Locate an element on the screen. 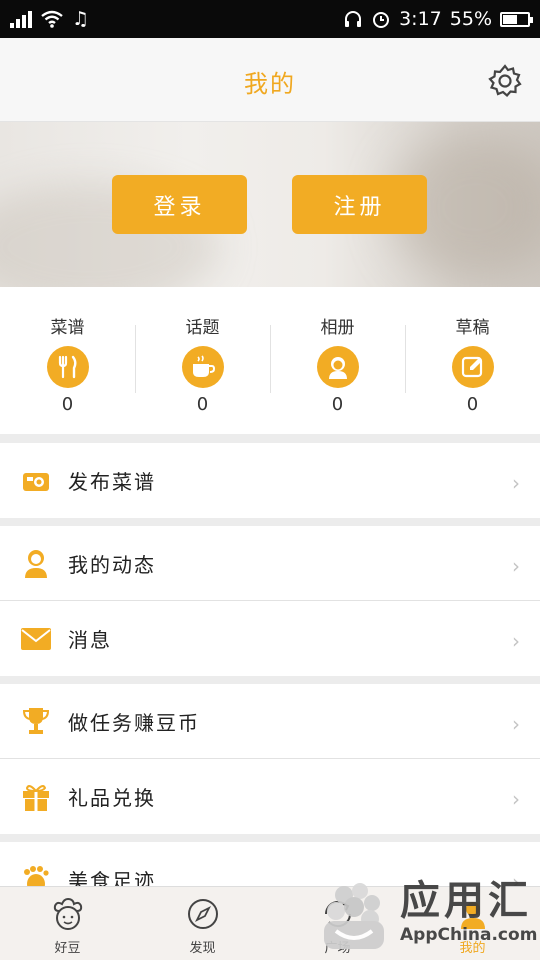 The image size is (540, 960). stat-label: 菜谱 is located at coordinates (67, 328).